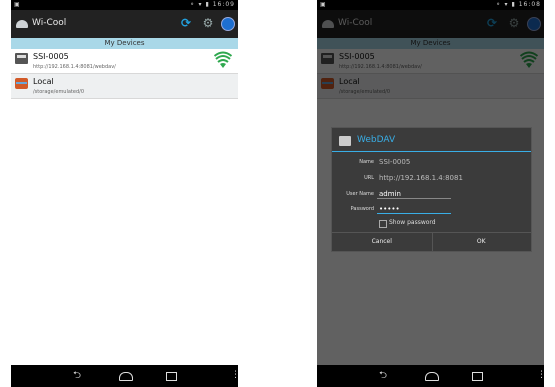  What do you see at coordinates (362, 209) in the screenshot?
I see `password-label: Password` at bounding box center [362, 209].